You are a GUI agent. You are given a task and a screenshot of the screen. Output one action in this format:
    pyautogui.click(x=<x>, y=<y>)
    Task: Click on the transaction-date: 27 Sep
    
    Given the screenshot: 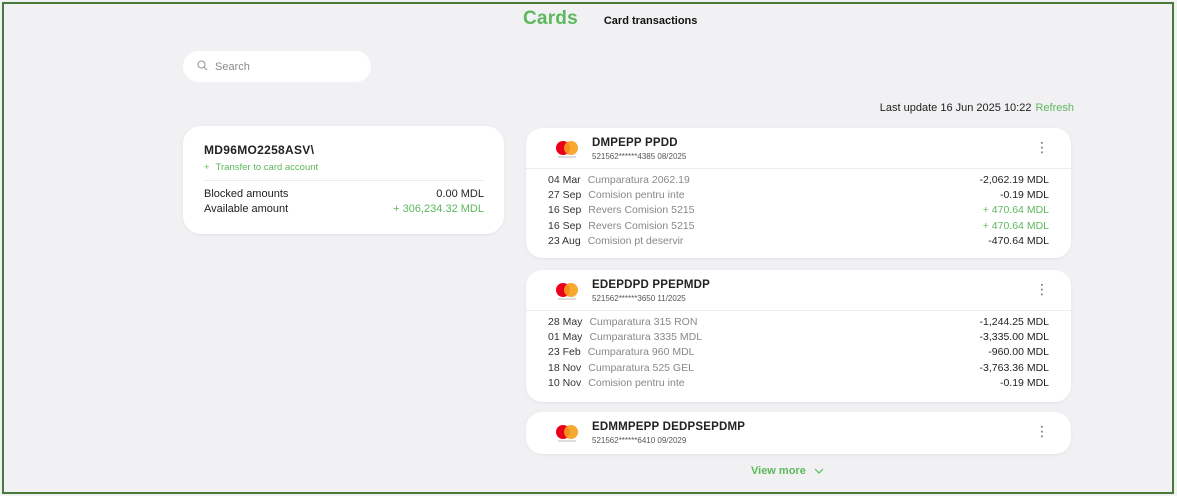 What is the action you would take?
    pyautogui.click(x=565, y=194)
    